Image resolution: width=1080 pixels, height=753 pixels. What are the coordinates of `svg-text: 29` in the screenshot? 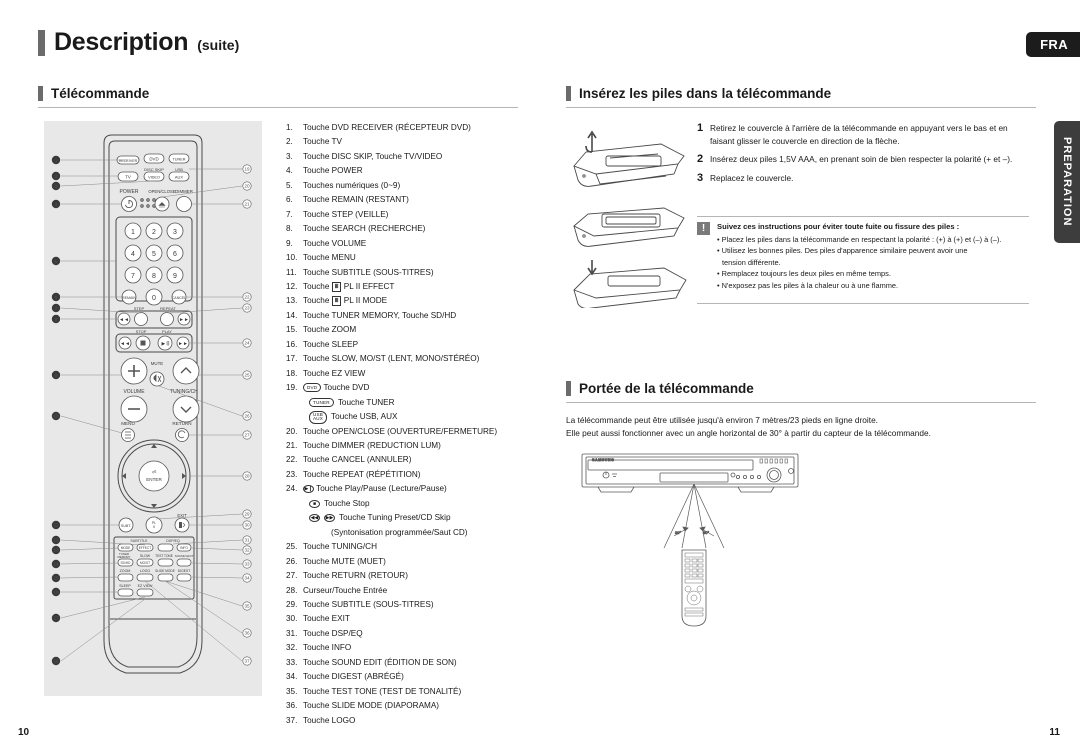 It's located at (247, 514).